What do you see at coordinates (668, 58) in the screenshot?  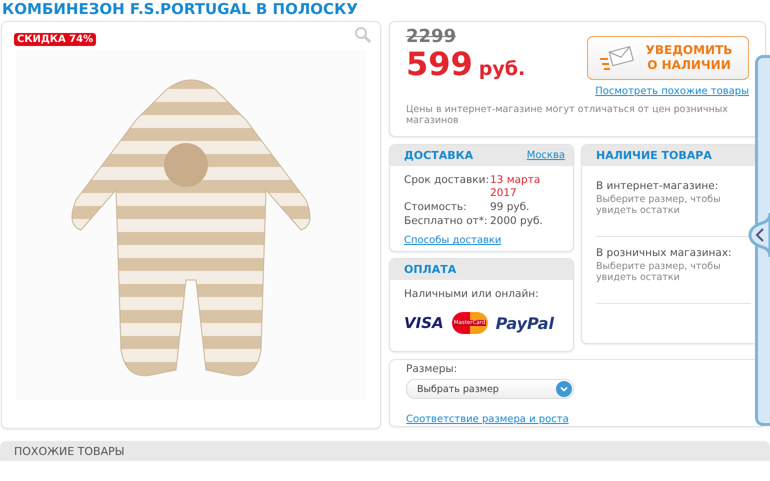 I see `notify-button: УВЕДОМИТЬ О НАЛИЧИИ` at bounding box center [668, 58].